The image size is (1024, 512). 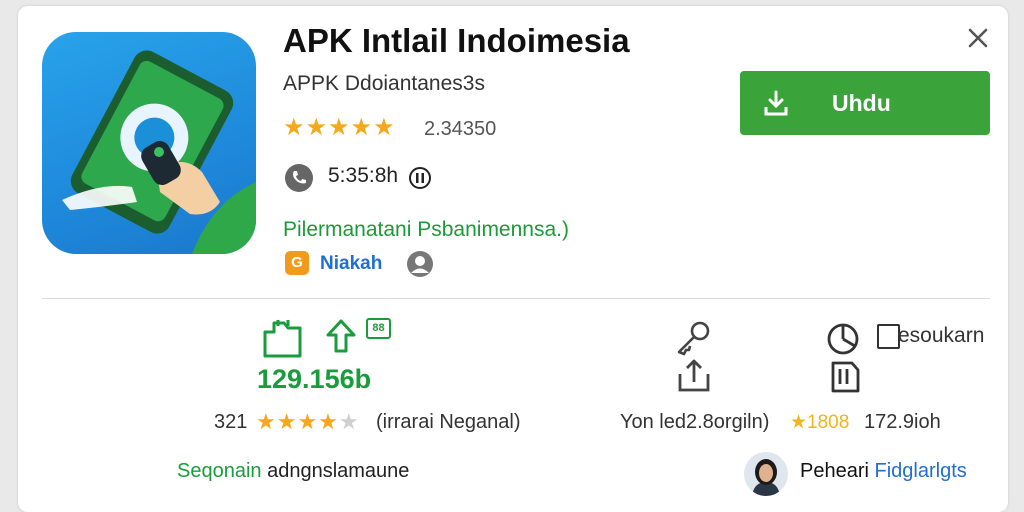 I want to click on user-profile-icon, so click(x=420, y=264).